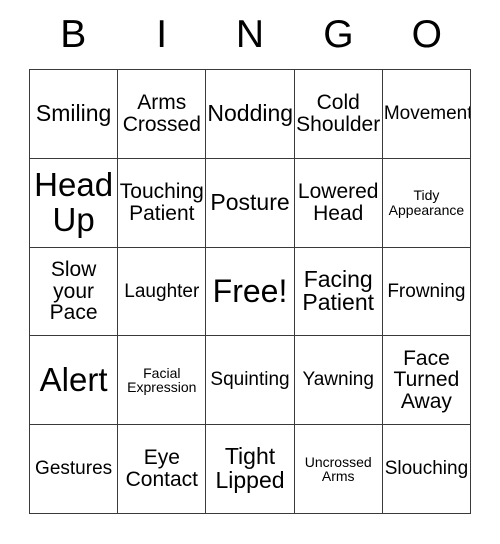 The height and width of the screenshot is (544, 500). I want to click on bingo-cell: Facing Patient, so click(338, 292).